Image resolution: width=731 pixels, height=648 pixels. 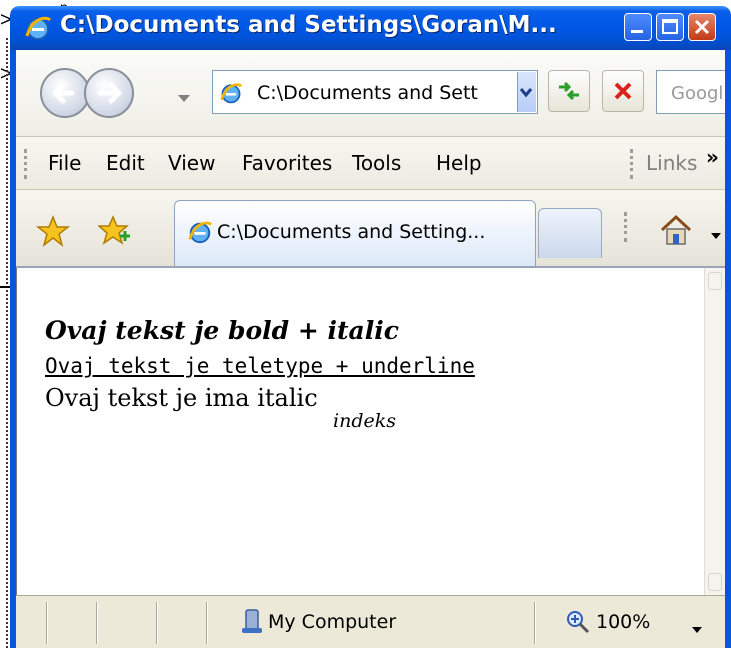 I want to click on home-dropdown-icon, so click(x=716, y=235).